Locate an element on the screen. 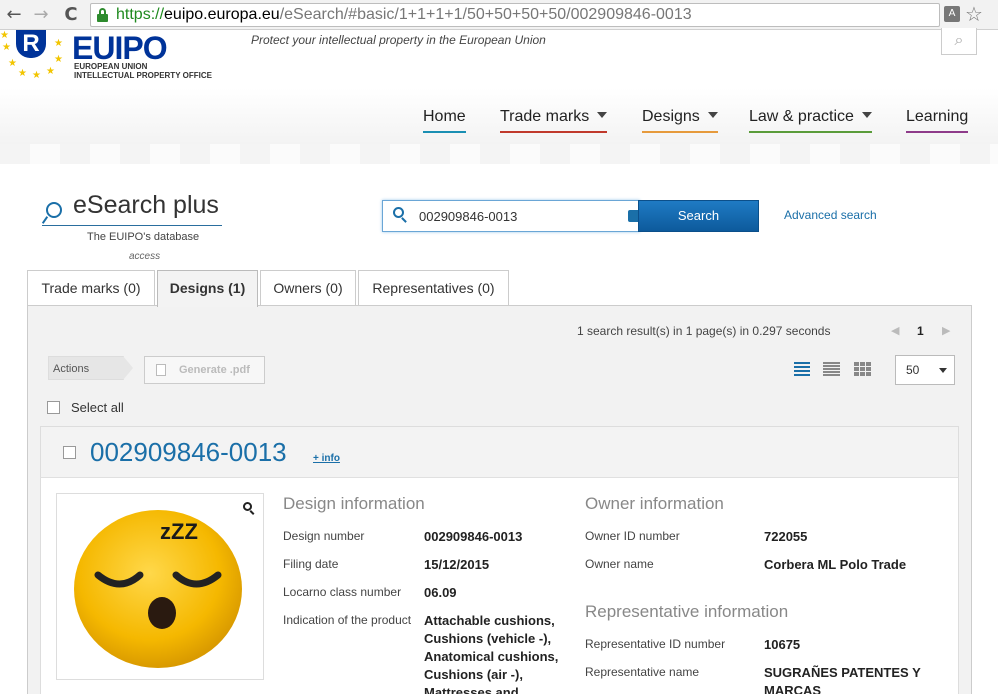 The height and width of the screenshot is (694, 998). tab-designs: Designs (1) is located at coordinates (207, 288).